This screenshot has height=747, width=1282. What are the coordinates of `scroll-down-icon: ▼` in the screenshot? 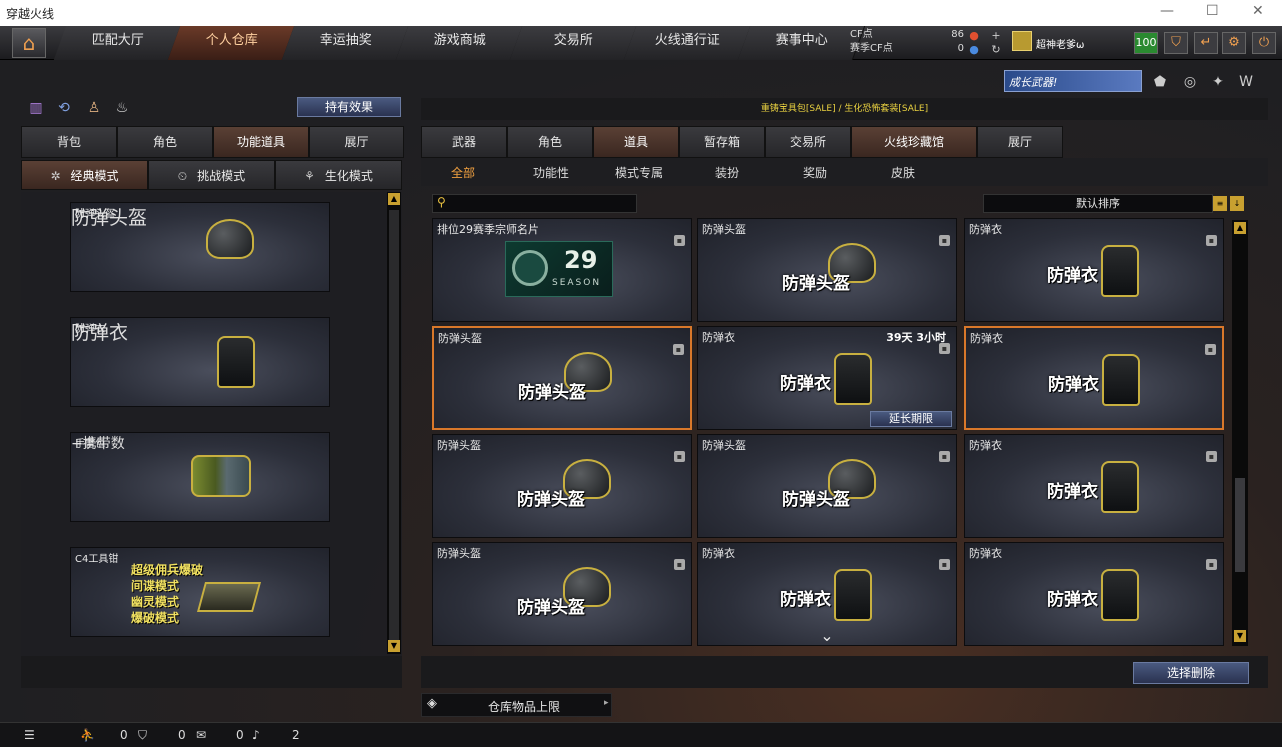 It's located at (394, 646).